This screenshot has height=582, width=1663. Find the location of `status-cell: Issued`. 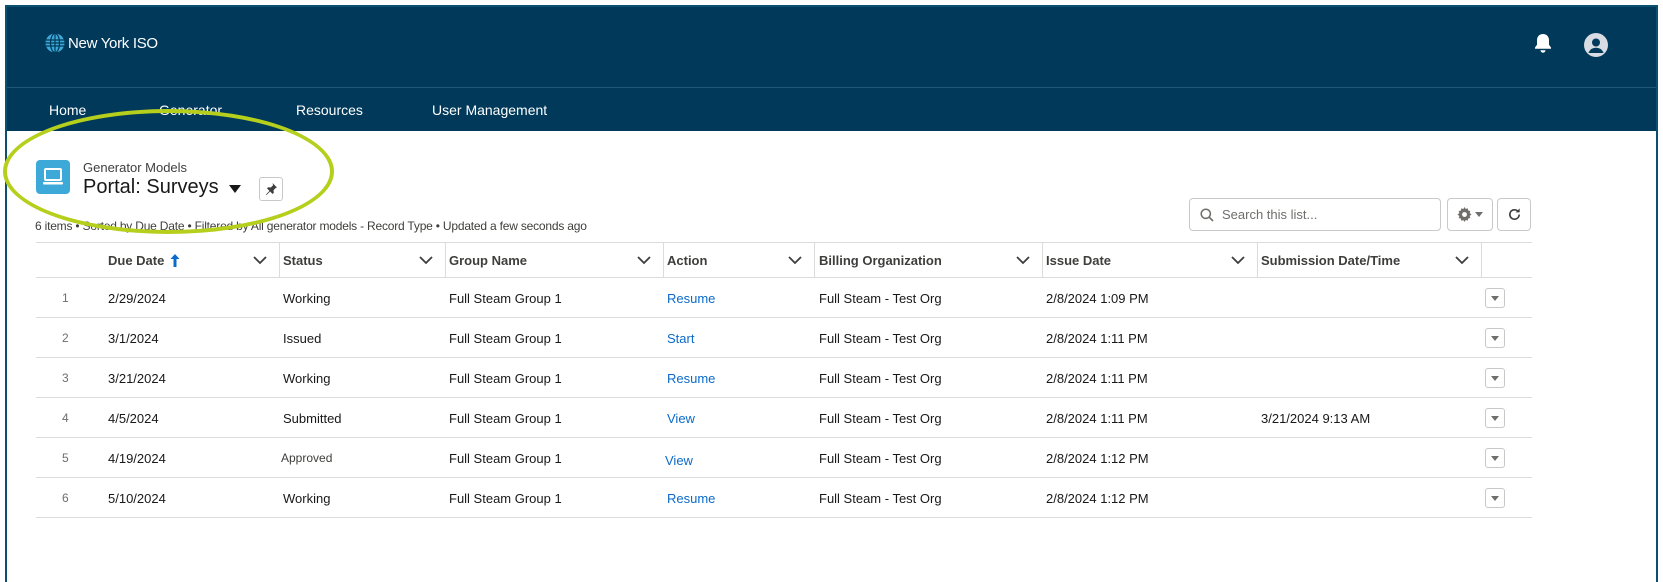

status-cell: Issued is located at coordinates (302, 338).